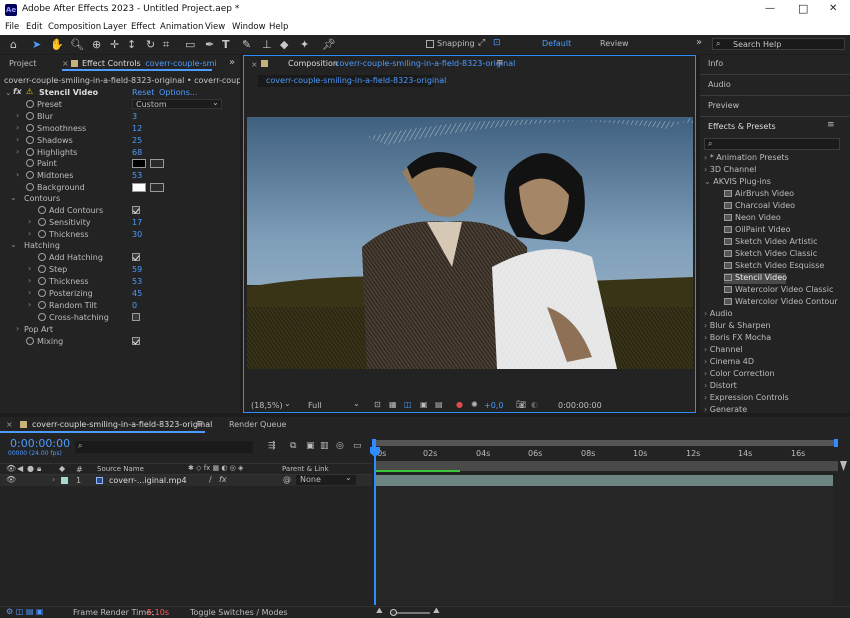  I want to click on menu-file: File, so click(12, 27).